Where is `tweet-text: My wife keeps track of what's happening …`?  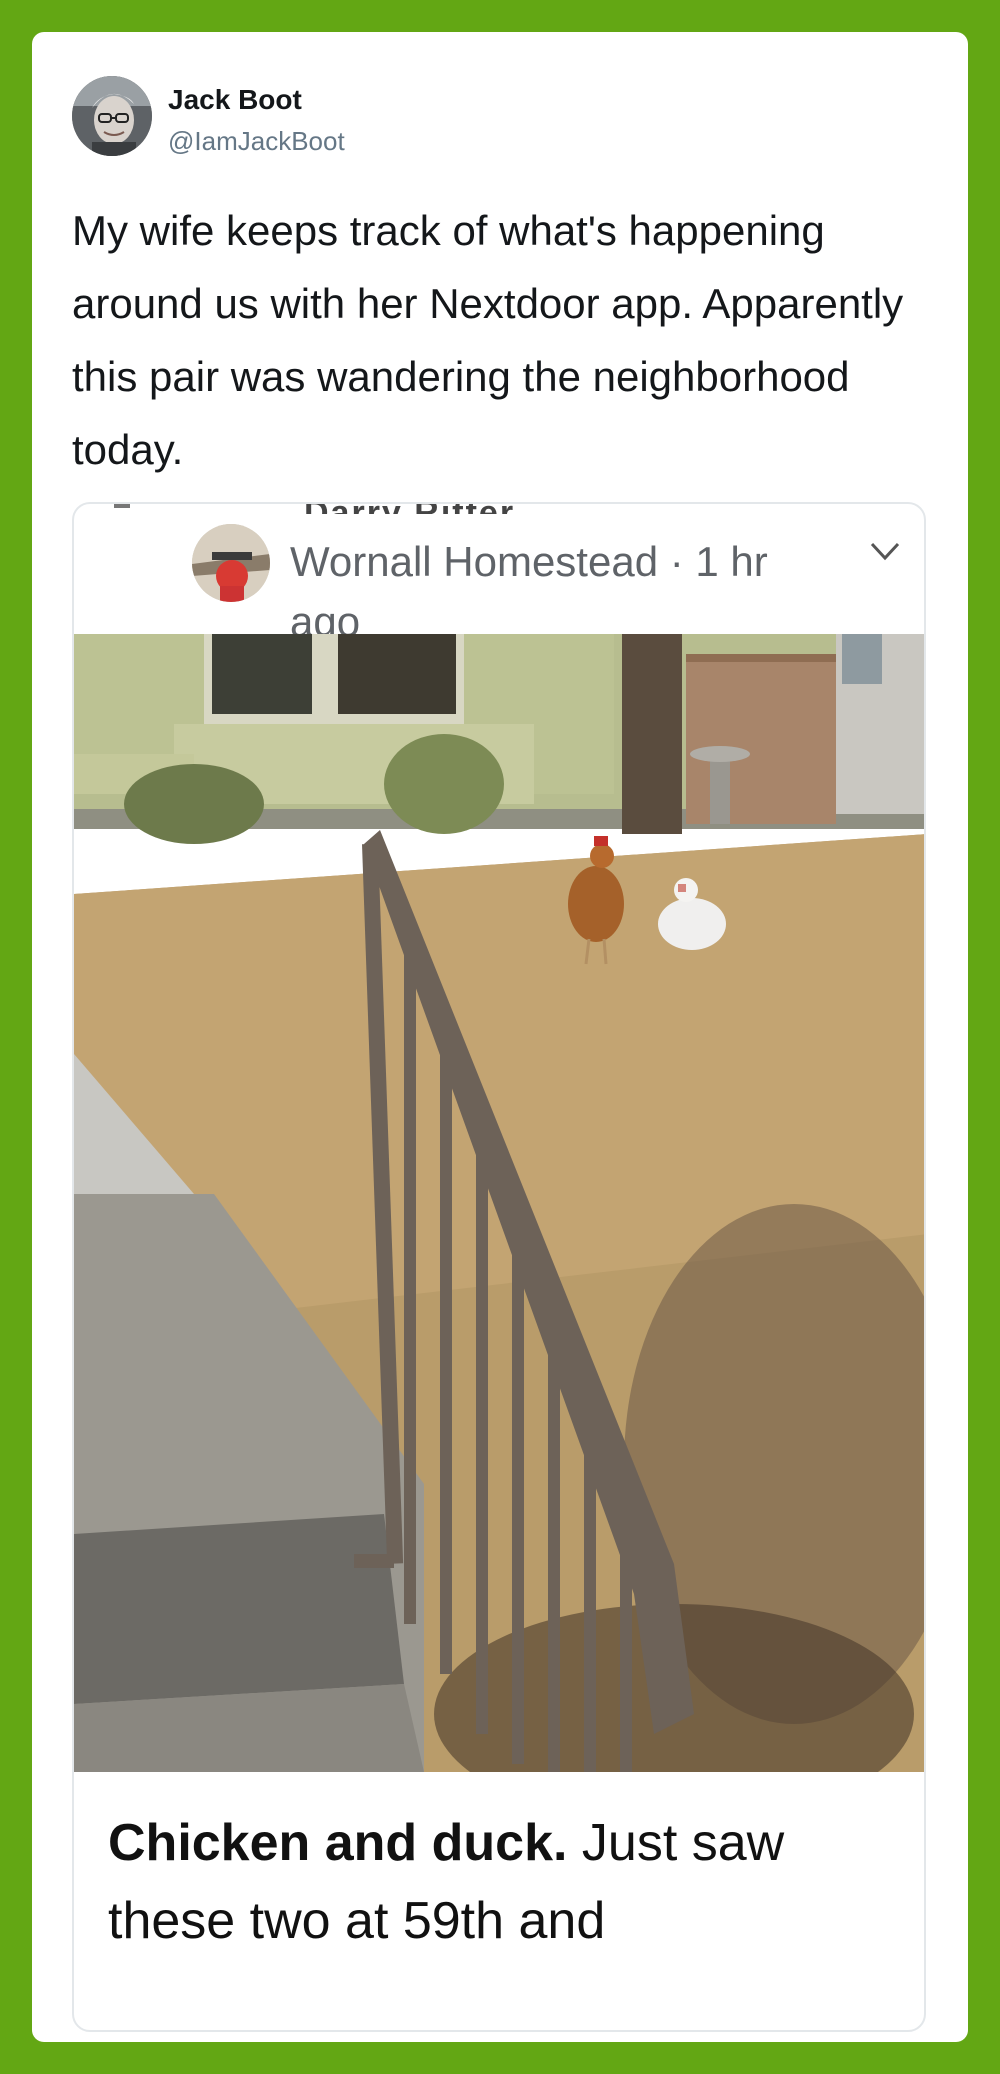
tweet-text: My wife keeps track of what's happening … is located at coordinates (488, 340).